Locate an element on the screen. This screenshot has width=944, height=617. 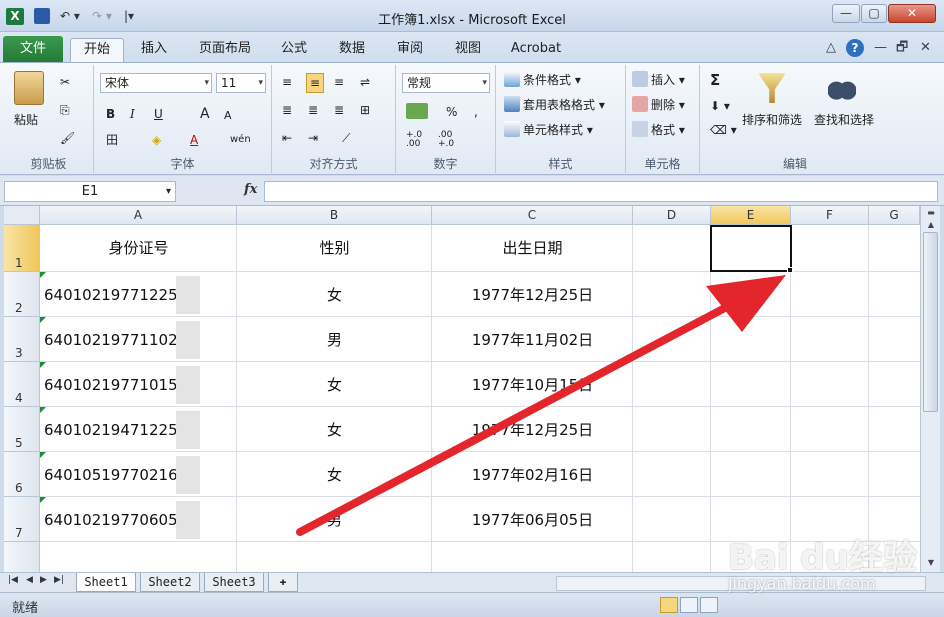
workbook-restore-button: 🗗 is located at coordinates (902, 48).